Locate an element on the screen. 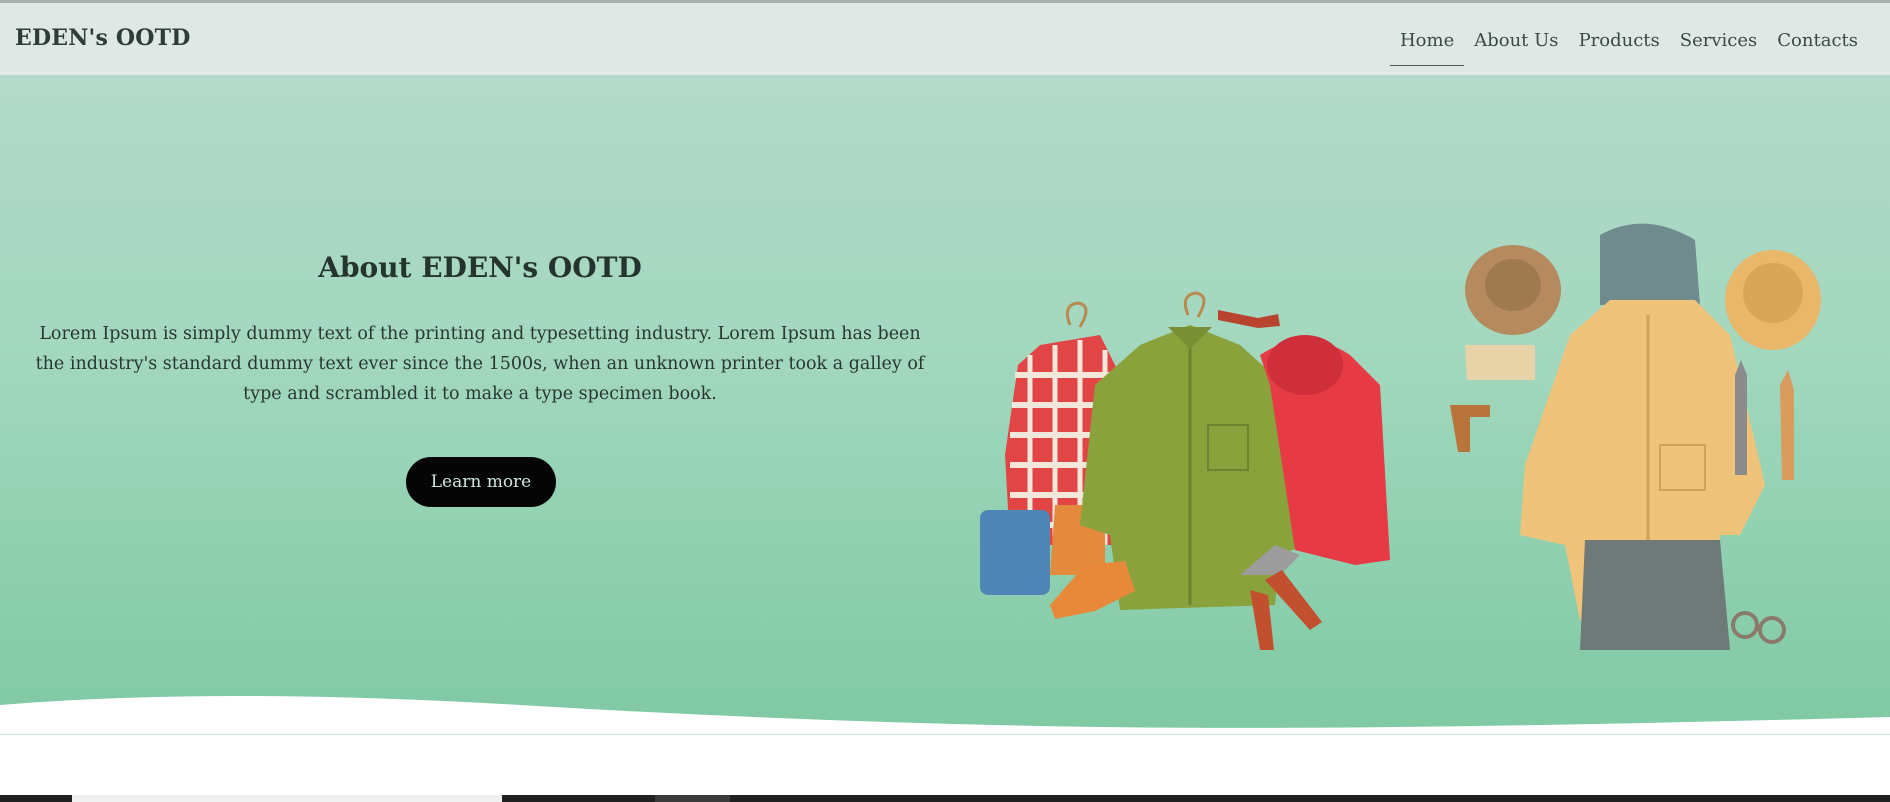  main-nav: Home About Us Products Services Contacts is located at coordinates (1628, 46).